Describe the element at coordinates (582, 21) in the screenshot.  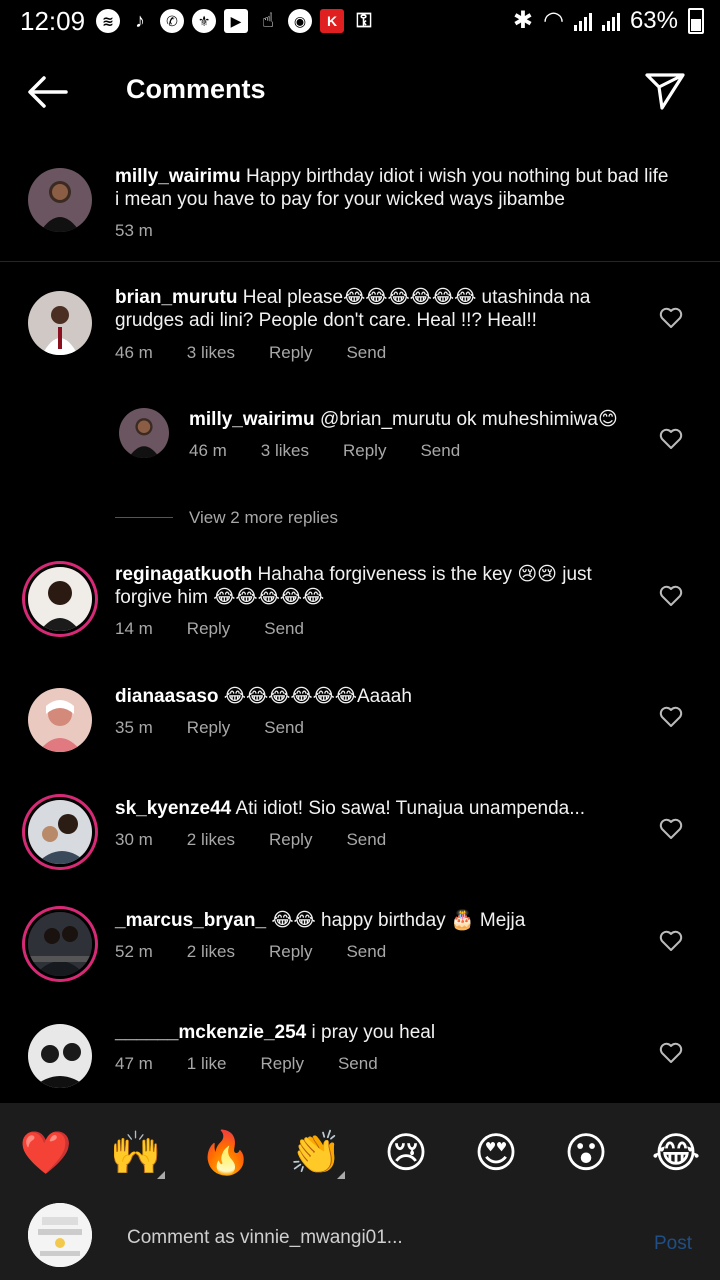
I see `signal-icon` at that location.